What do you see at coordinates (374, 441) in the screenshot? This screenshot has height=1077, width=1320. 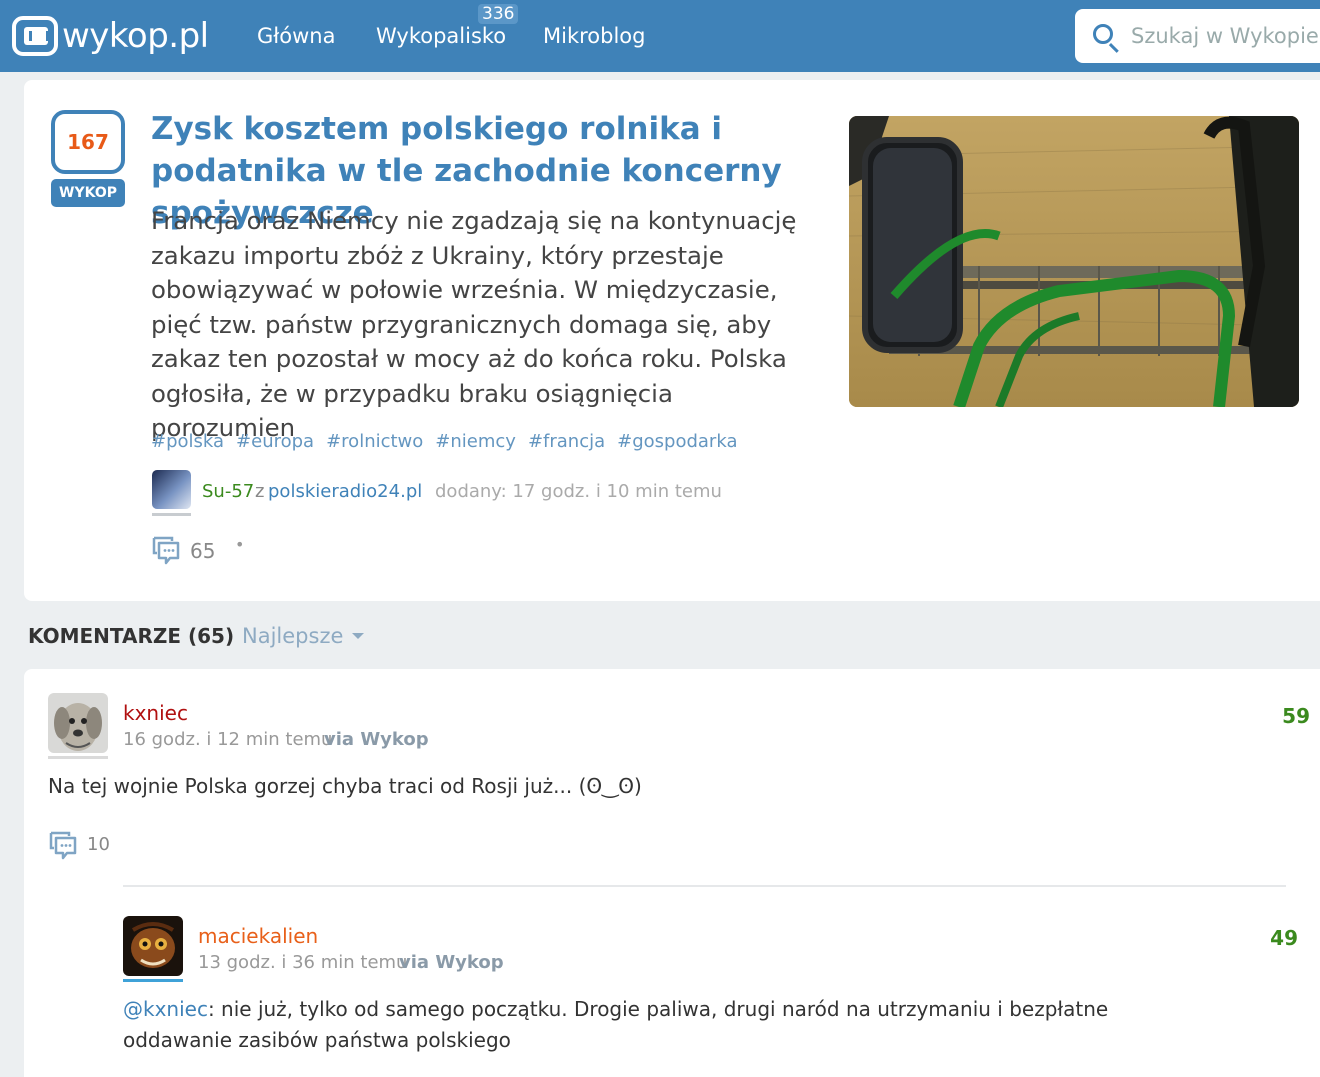 I see `tag-link: #rolnictwo` at bounding box center [374, 441].